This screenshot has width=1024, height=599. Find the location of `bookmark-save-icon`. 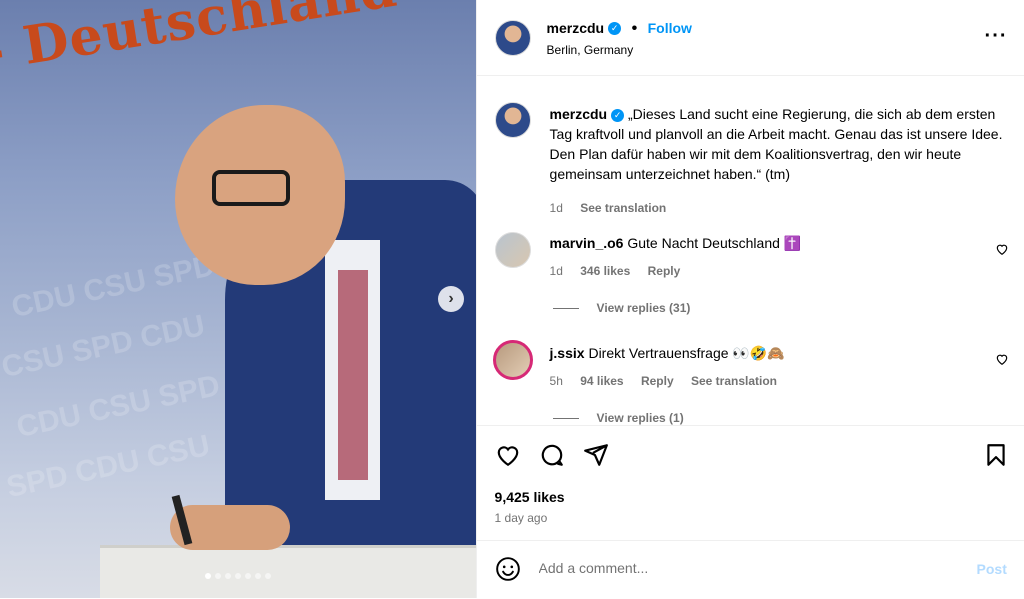

bookmark-save-icon is located at coordinates (996, 455).